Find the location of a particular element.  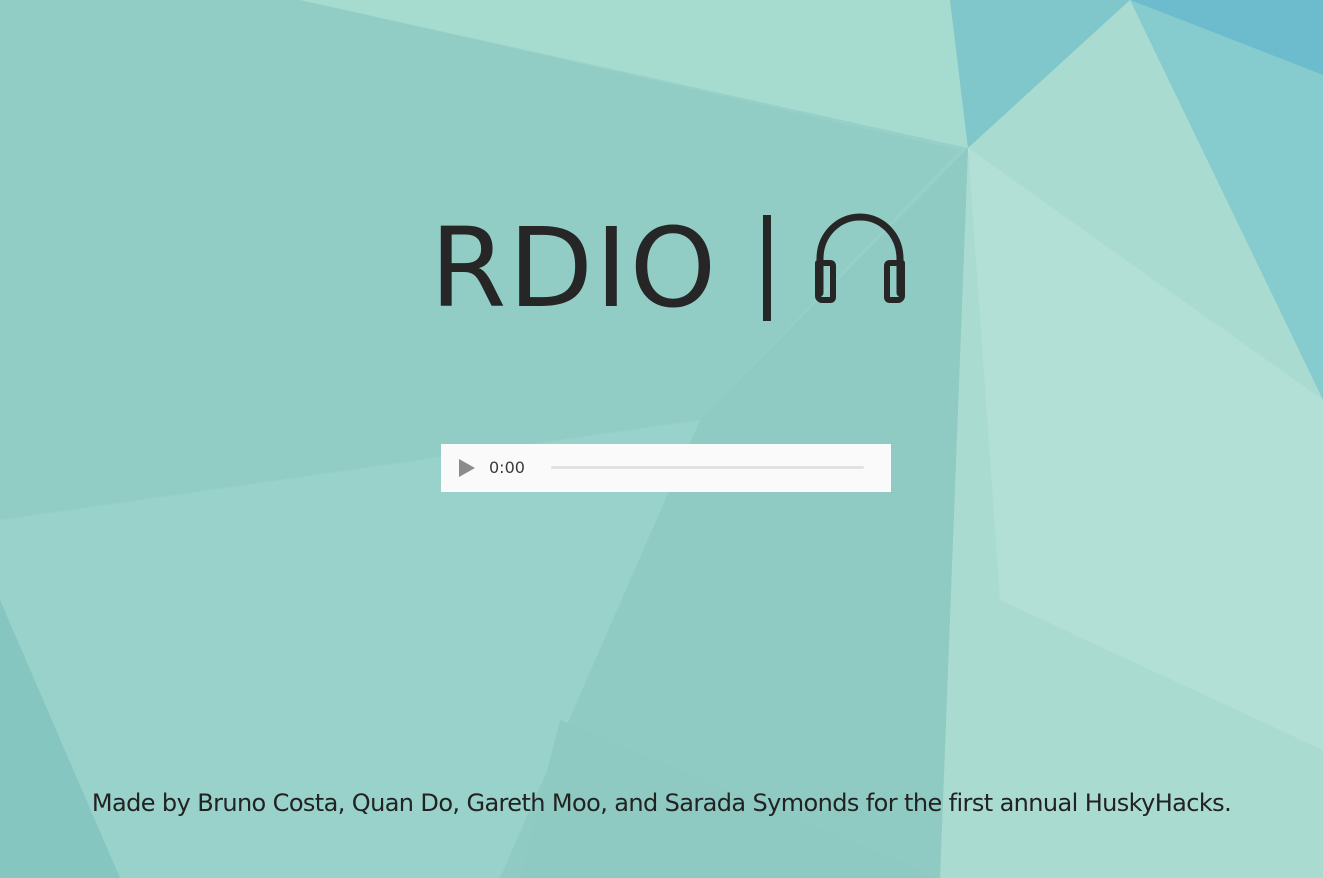

logo: RDIO is located at coordinates (661, 270).